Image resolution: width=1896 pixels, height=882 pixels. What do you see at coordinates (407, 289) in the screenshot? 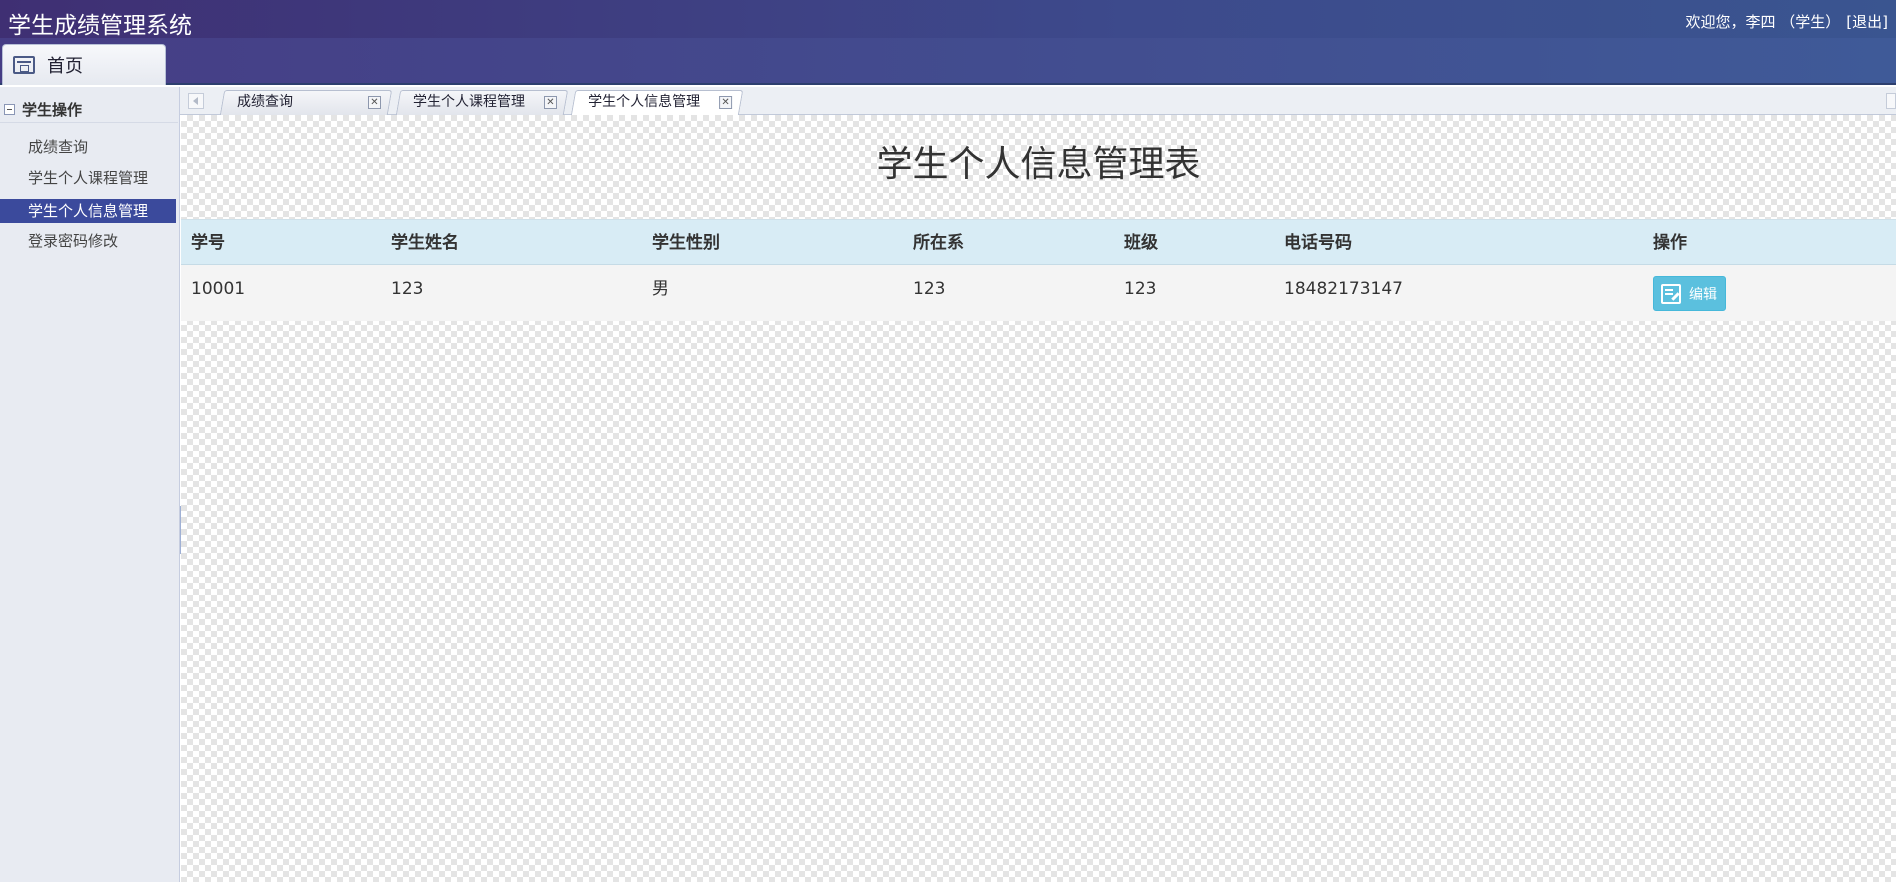
I see `cell-name: 123` at bounding box center [407, 289].